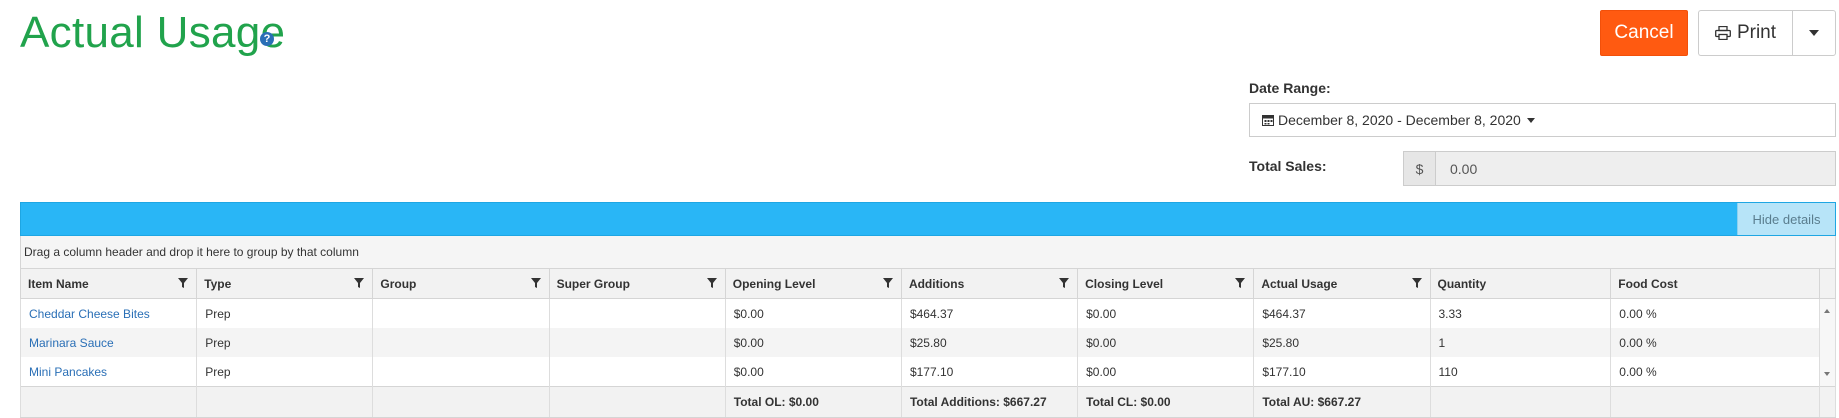  I want to click on print-options-dropdown, so click(1814, 33).